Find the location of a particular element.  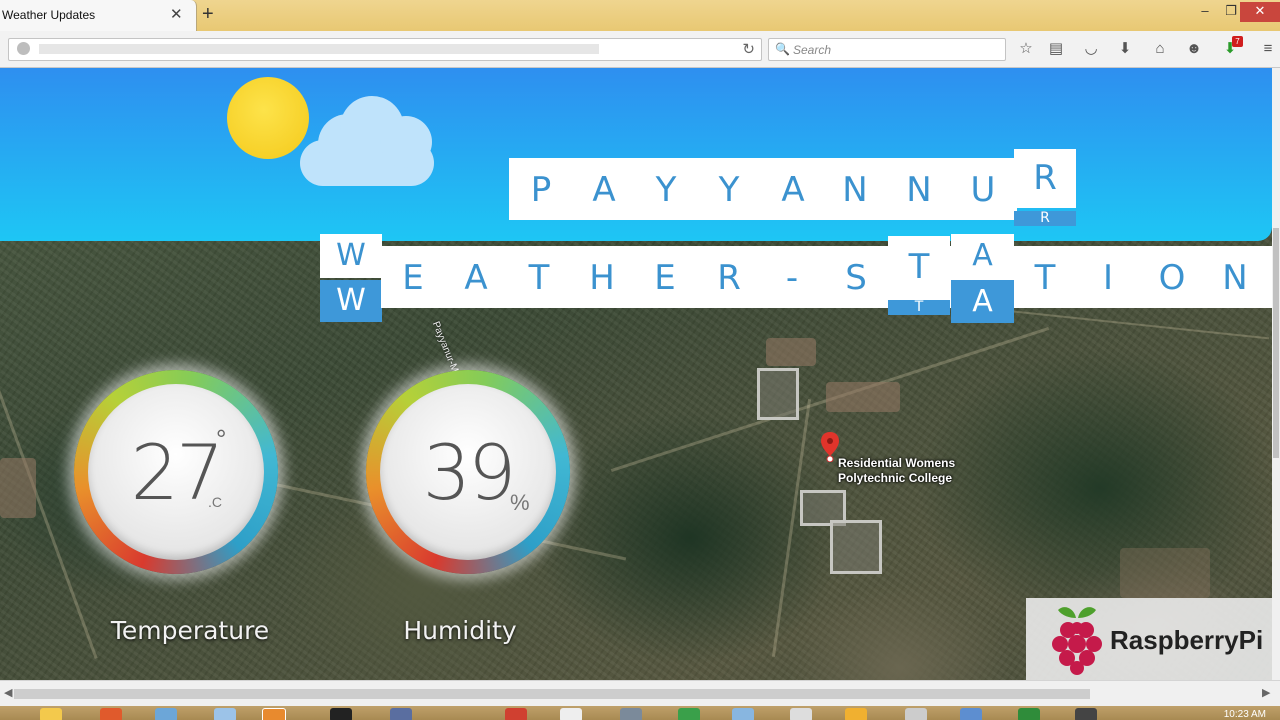

reload-icon: ↻ is located at coordinates (748, 49).